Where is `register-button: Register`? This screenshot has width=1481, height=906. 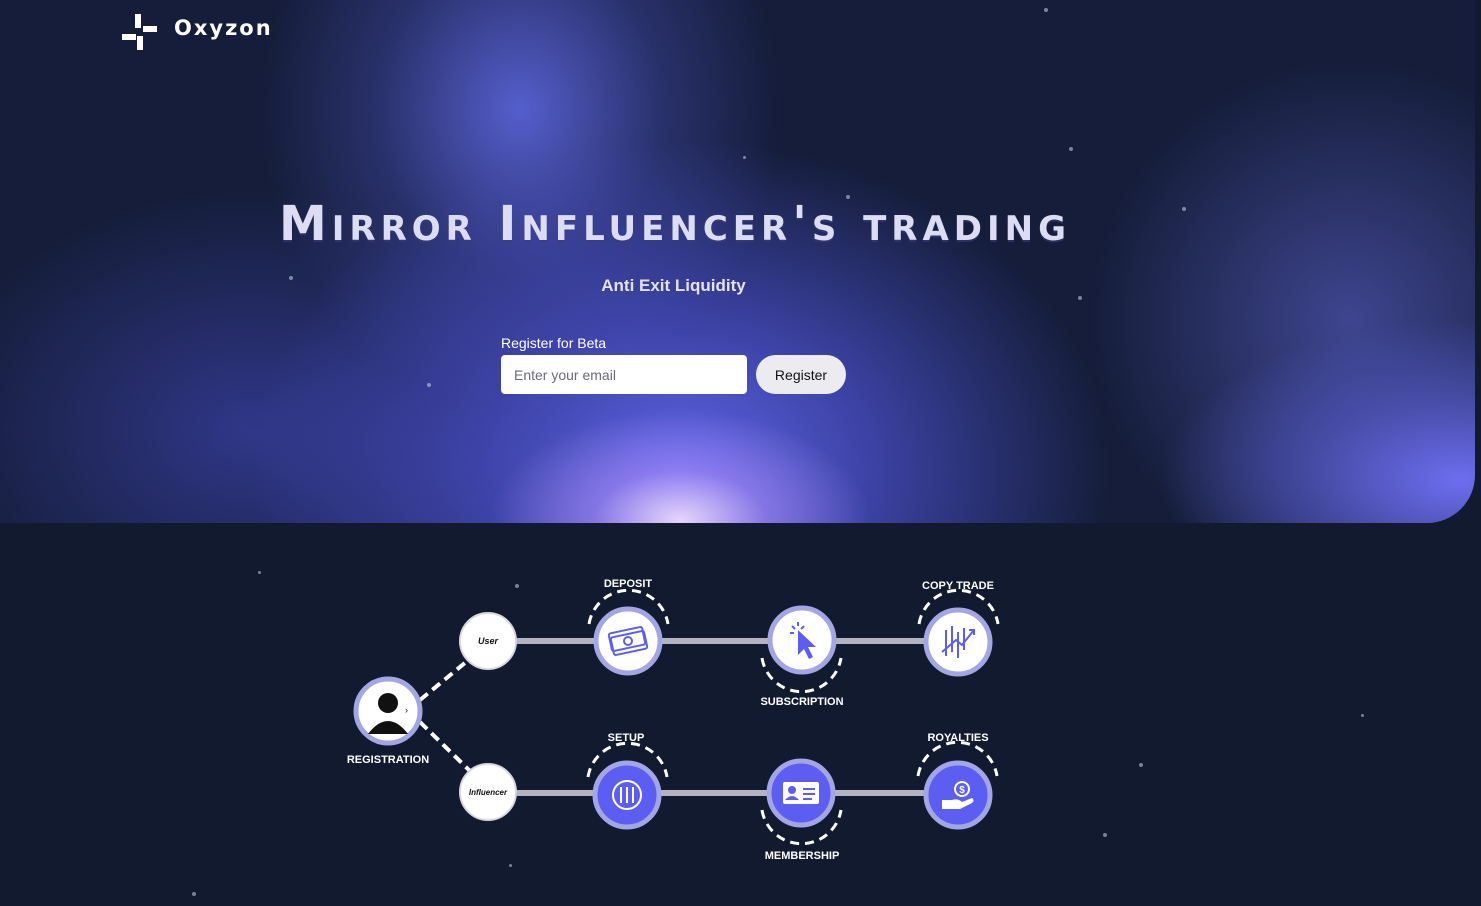 register-button: Register is located at coordinates (801, 374).